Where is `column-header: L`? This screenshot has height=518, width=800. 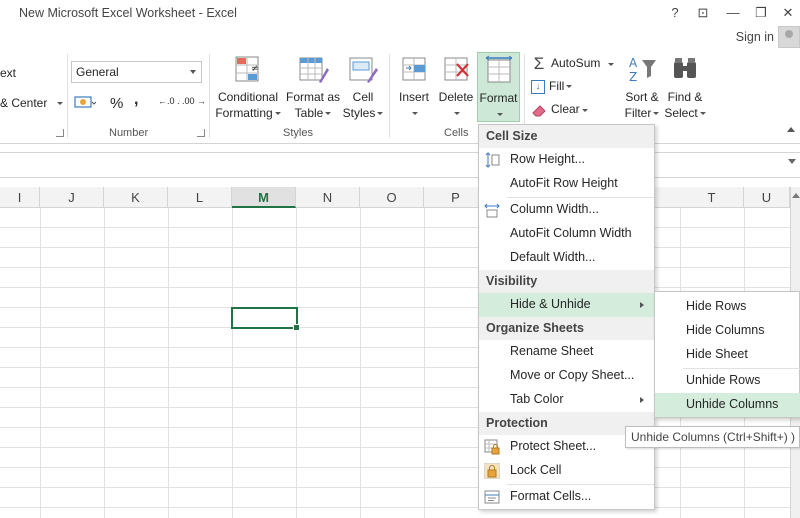 column-header: L is located at coordinates (200, 197).